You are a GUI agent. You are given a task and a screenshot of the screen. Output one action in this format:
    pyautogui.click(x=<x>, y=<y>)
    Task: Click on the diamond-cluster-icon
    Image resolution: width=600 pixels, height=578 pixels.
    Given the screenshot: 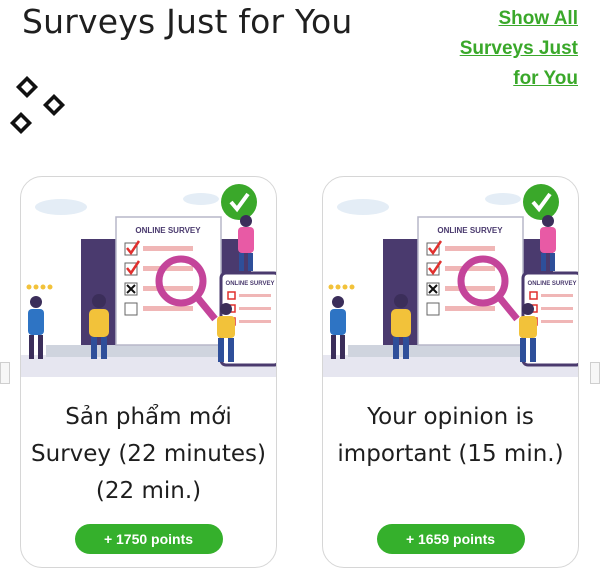 What is the action you would take?
    pyautogui.click(x=37, y=105)
    